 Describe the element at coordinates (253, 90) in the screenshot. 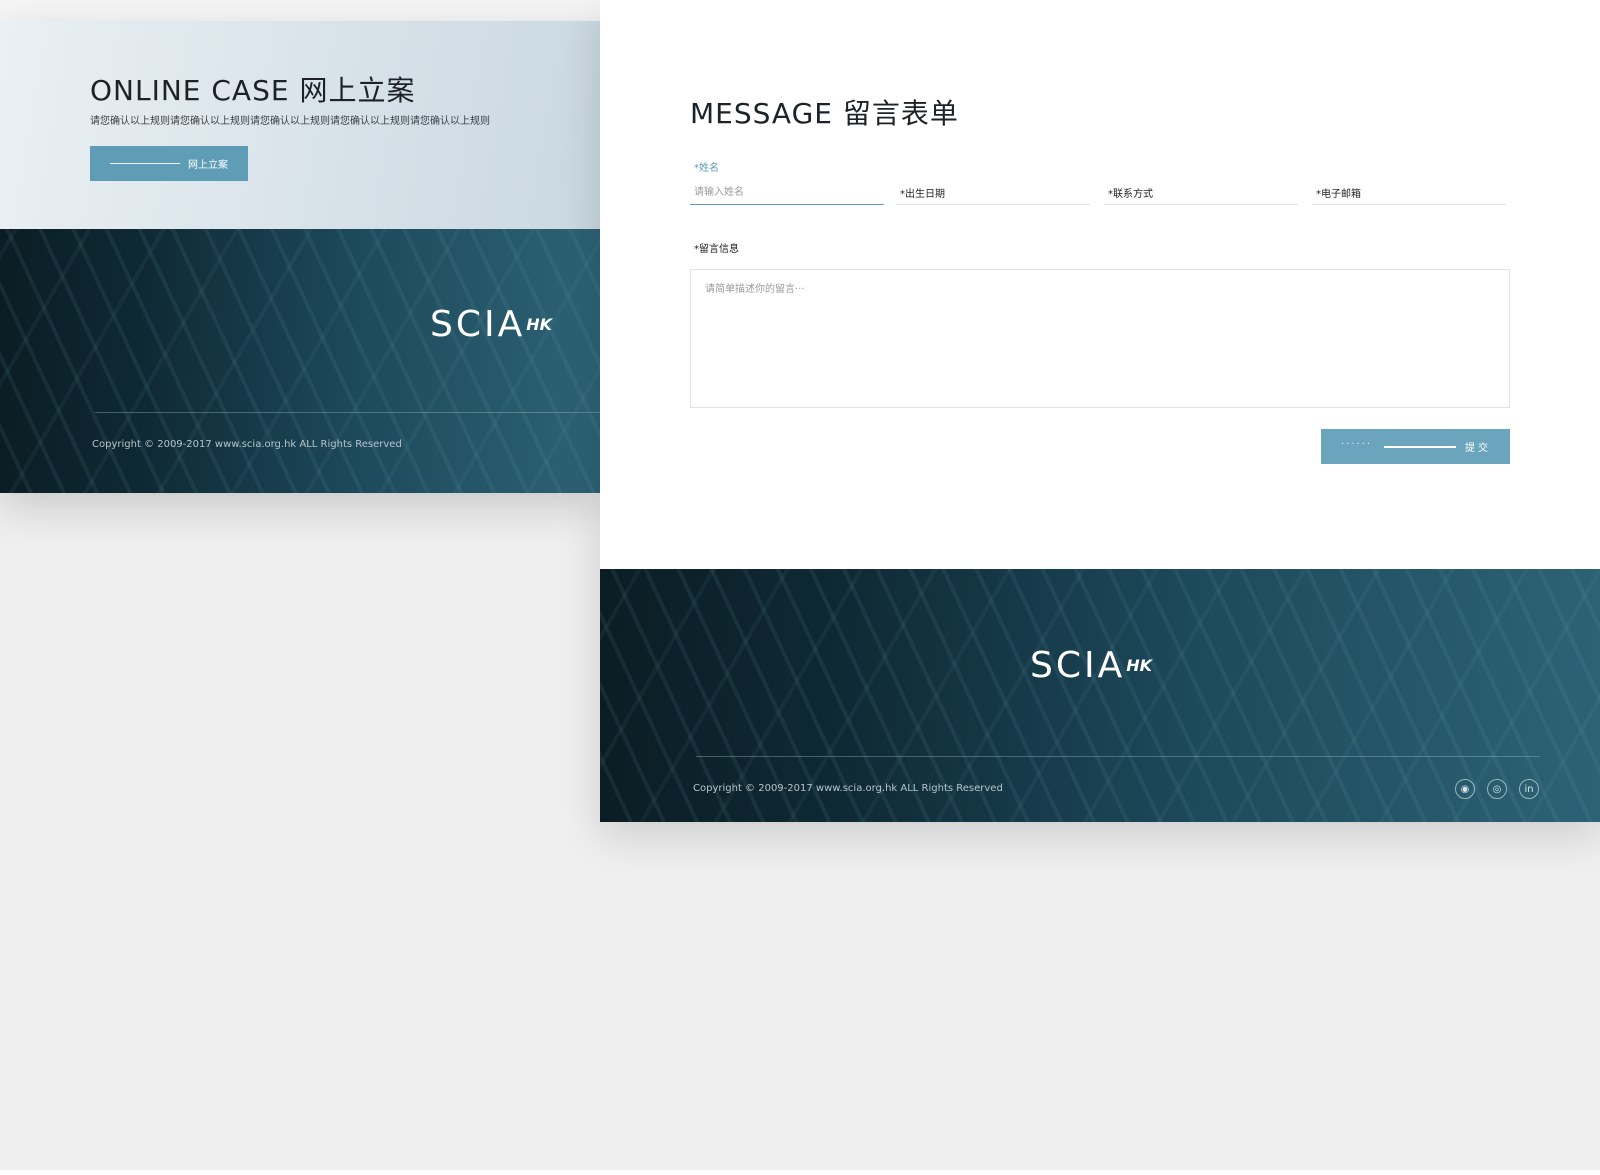

I see `online-case-title: ONLINE CASE 网上立案` at that location.